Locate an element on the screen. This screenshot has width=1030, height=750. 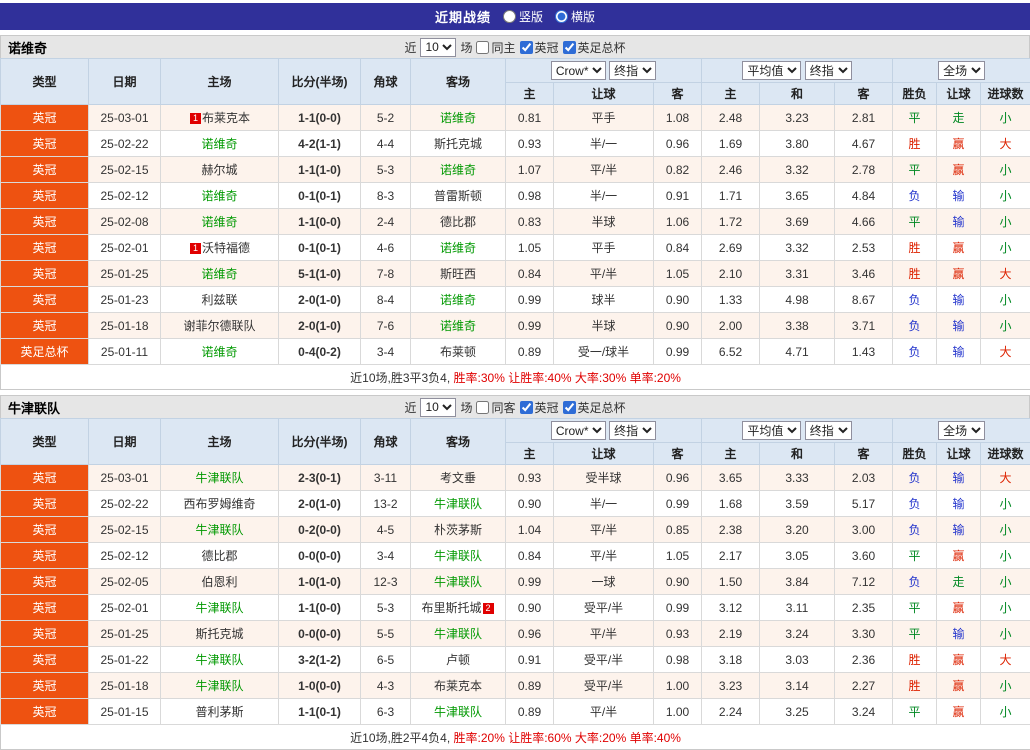
summary-record: 近10场,胜3平3负4, is located at coordinates (400, 378).